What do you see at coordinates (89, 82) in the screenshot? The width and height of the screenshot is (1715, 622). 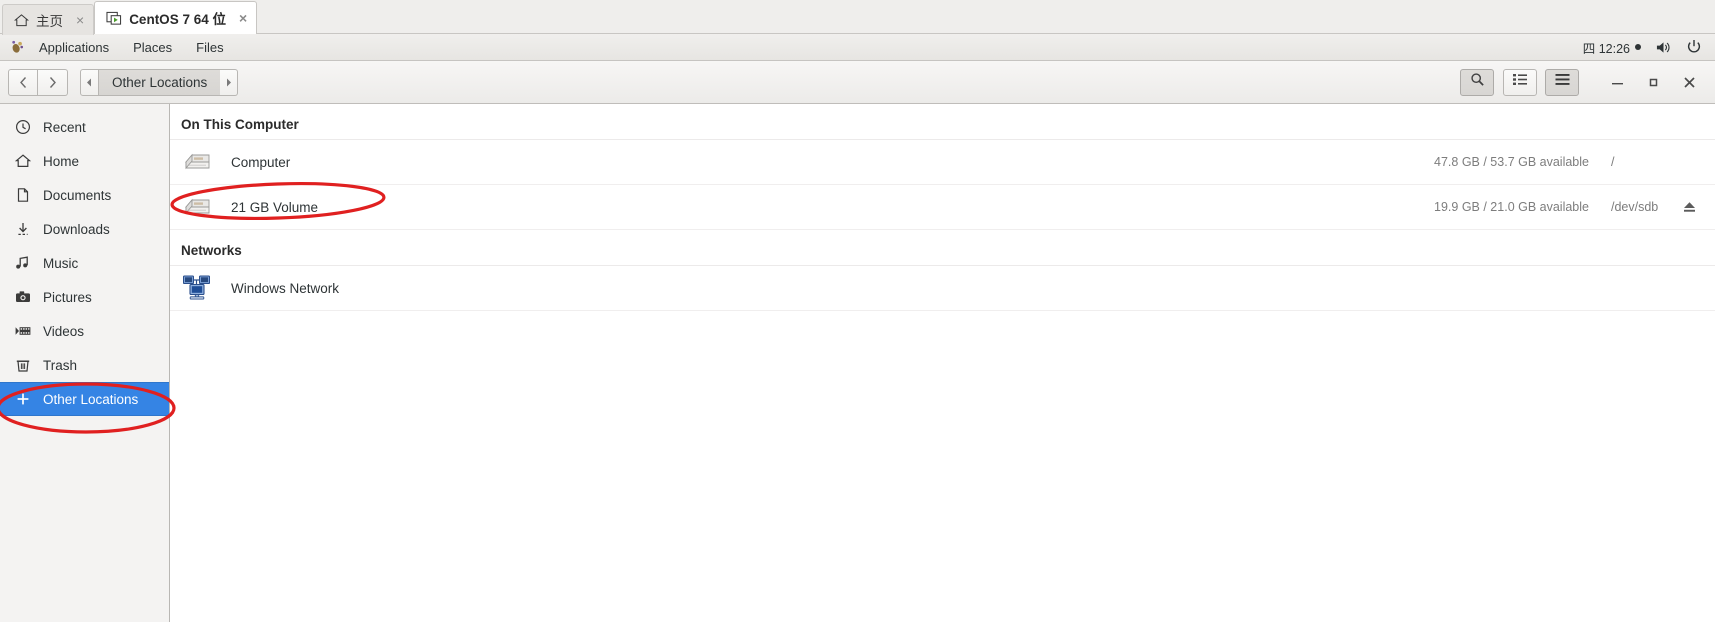 I see `path-scroll-left-button` at bounding box center [89, 82].